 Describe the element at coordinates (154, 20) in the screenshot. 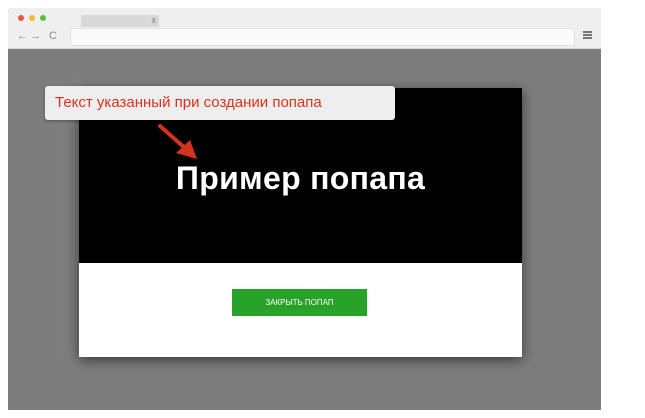

I see `tab-close-icon: x` at that location.